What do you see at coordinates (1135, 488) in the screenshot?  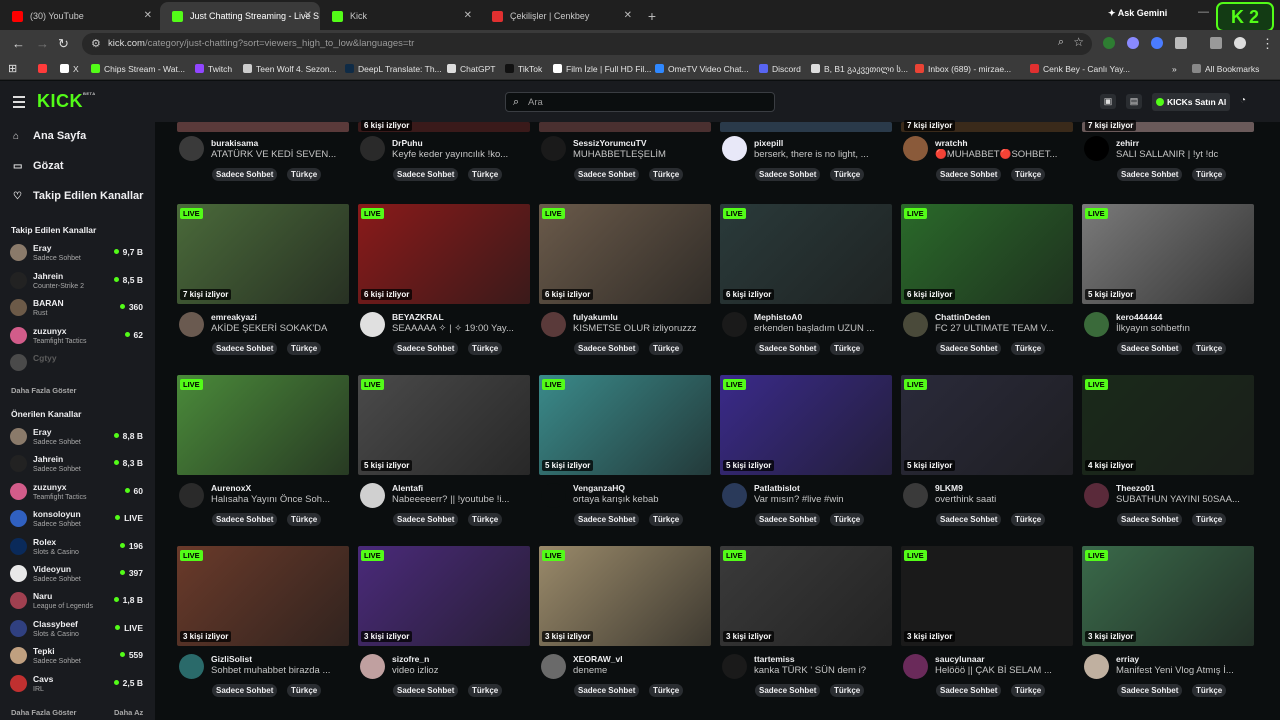 I see `channel-name: Theezo01` at bounding box center [1135, 488].